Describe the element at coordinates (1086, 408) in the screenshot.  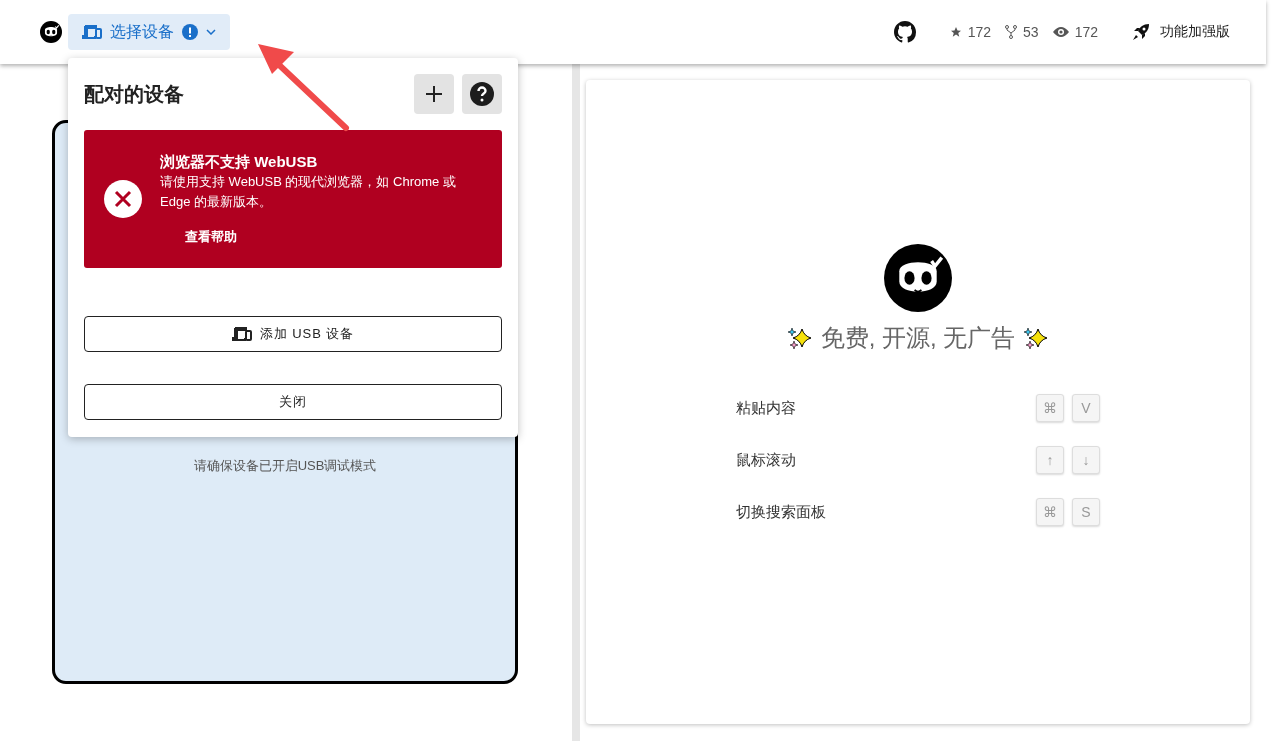
I see `keyboard-key: V` at that location.